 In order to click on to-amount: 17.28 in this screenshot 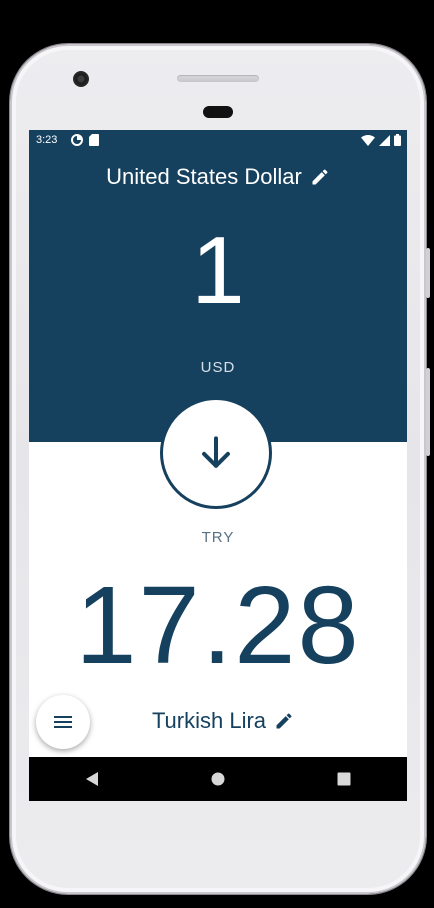, I will do `click(218, 625)`.